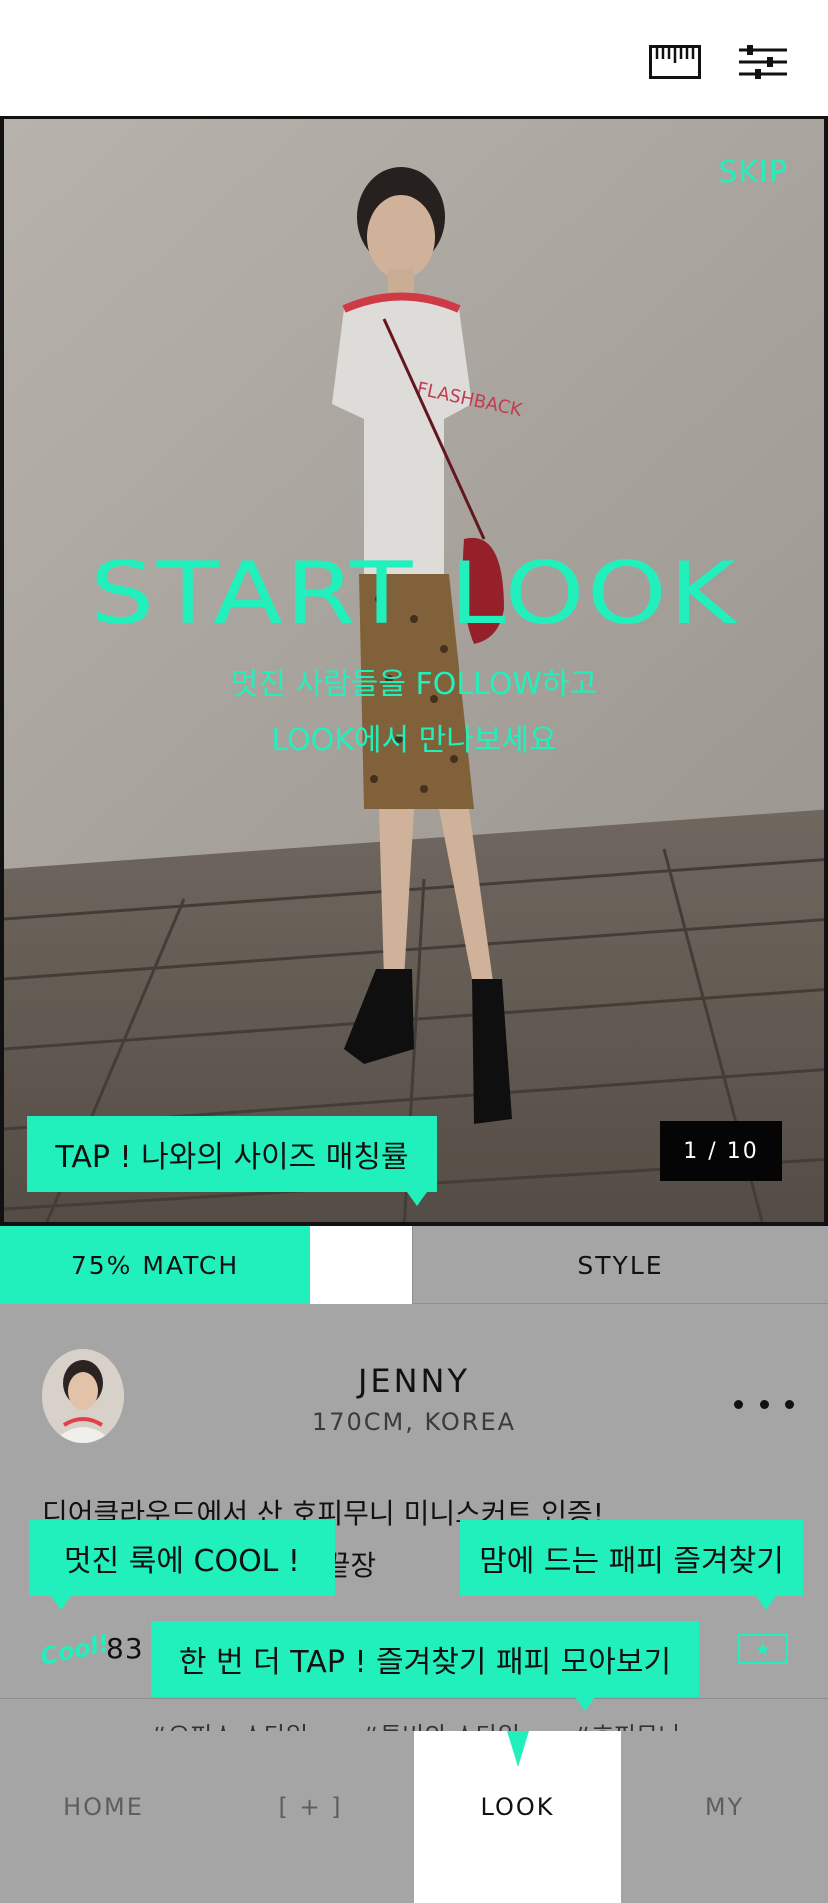 The height and width of the screenshot is (1903, 828). Describe the element at coordinates (763, 1649) in the screenshot. I see `favorite-star-icon: ★` at that location.